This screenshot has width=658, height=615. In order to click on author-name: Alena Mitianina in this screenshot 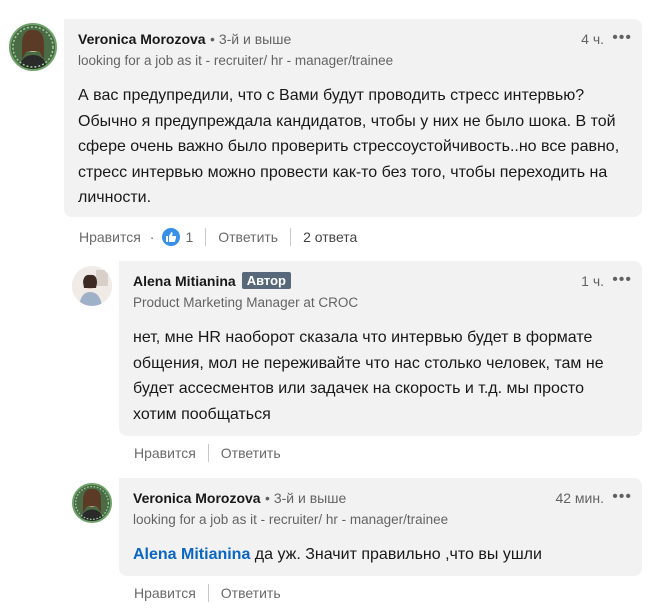, I will do `click(184, 281)`.